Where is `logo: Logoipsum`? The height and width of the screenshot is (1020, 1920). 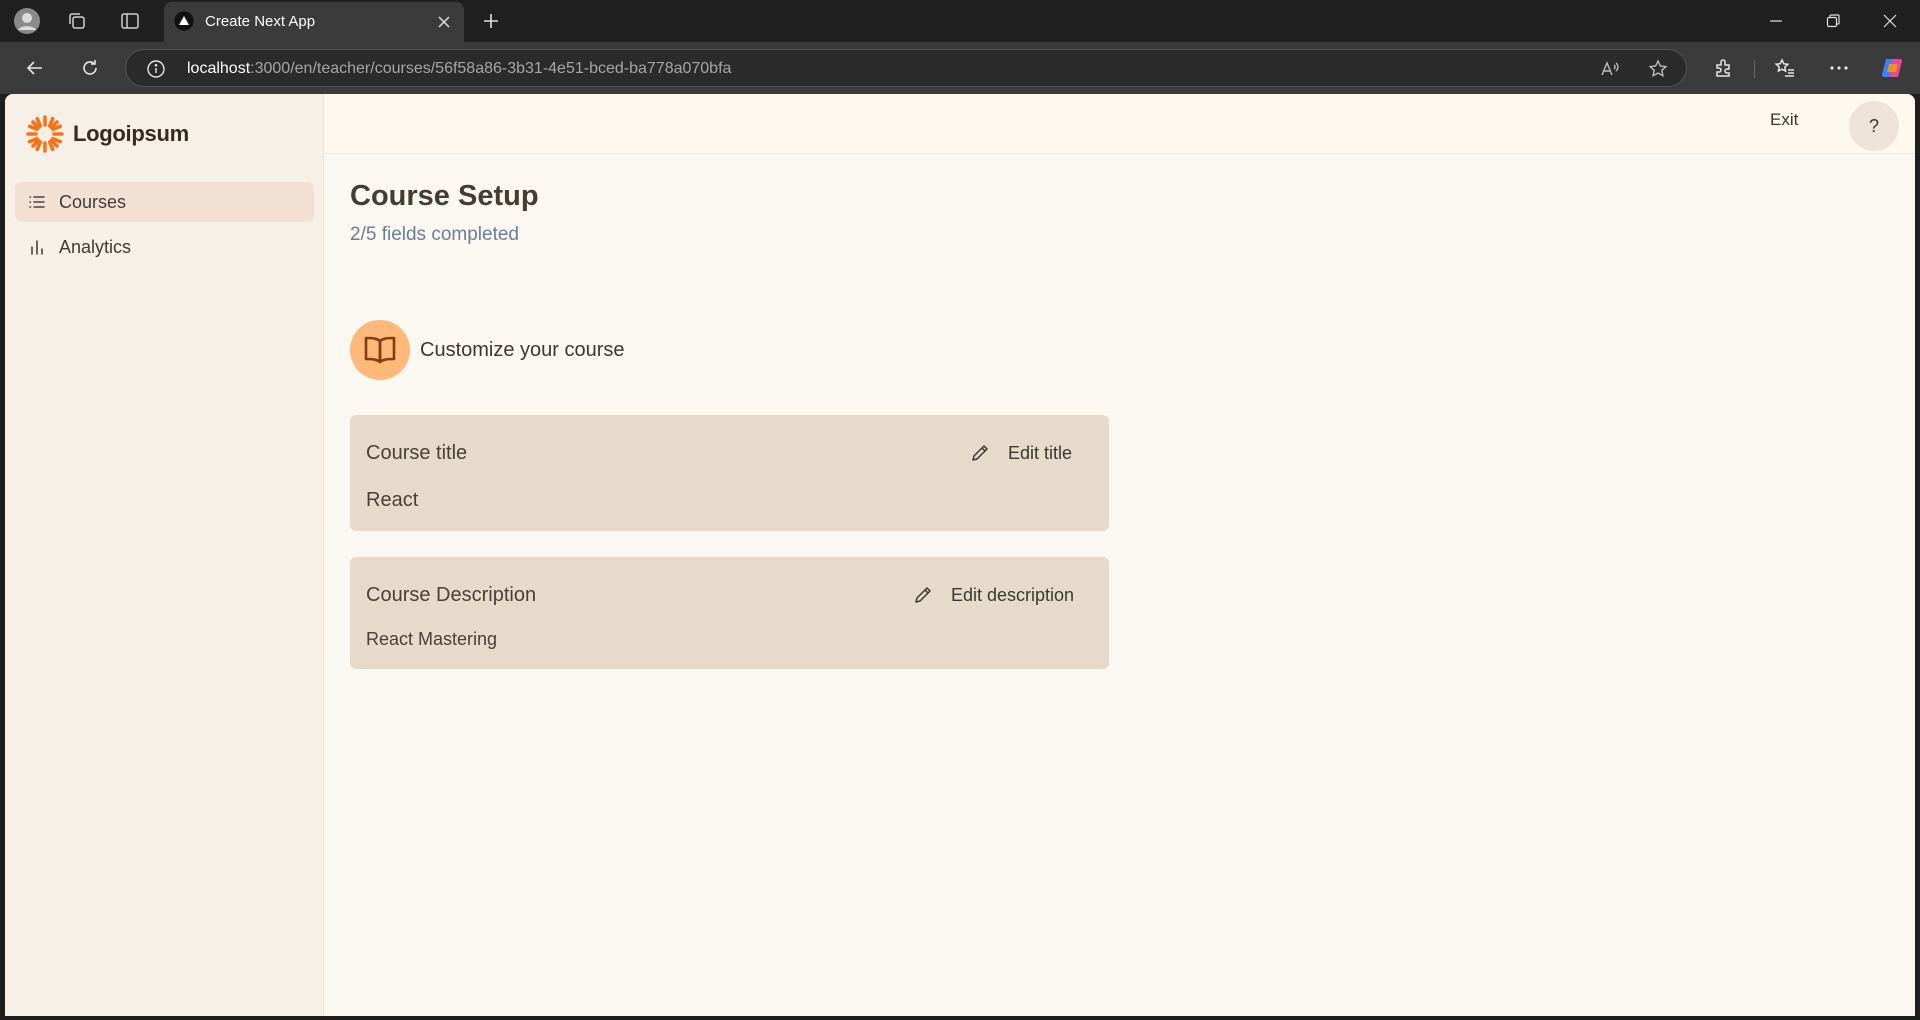 logo: Logoipsum is located at coordinates (107, 134).